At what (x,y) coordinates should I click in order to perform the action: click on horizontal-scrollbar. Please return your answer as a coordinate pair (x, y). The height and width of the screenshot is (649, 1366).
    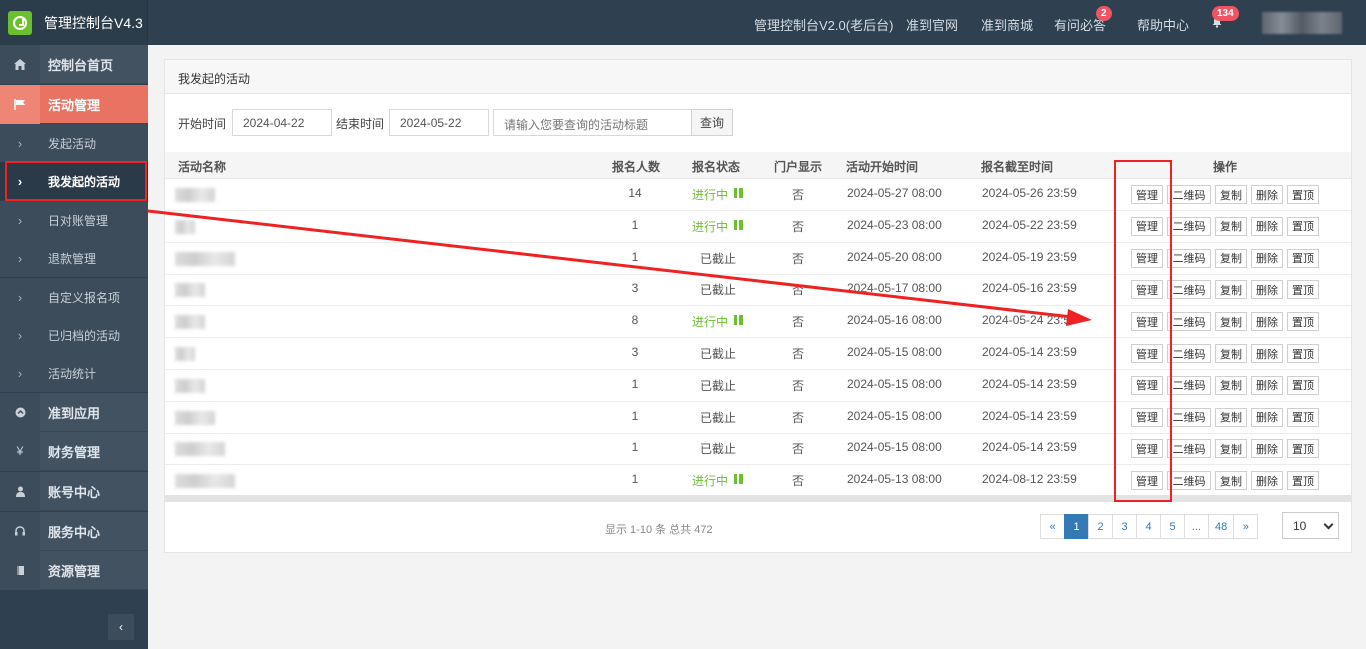
    Looking at the image, I should click on (758, 498).